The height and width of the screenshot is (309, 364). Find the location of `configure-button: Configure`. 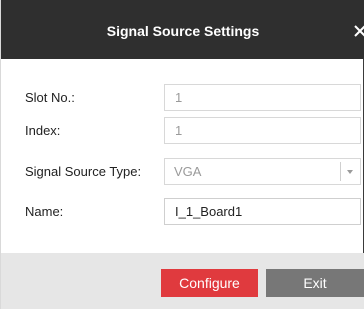

configure-button: Configure is located at coordinates (209, 283).